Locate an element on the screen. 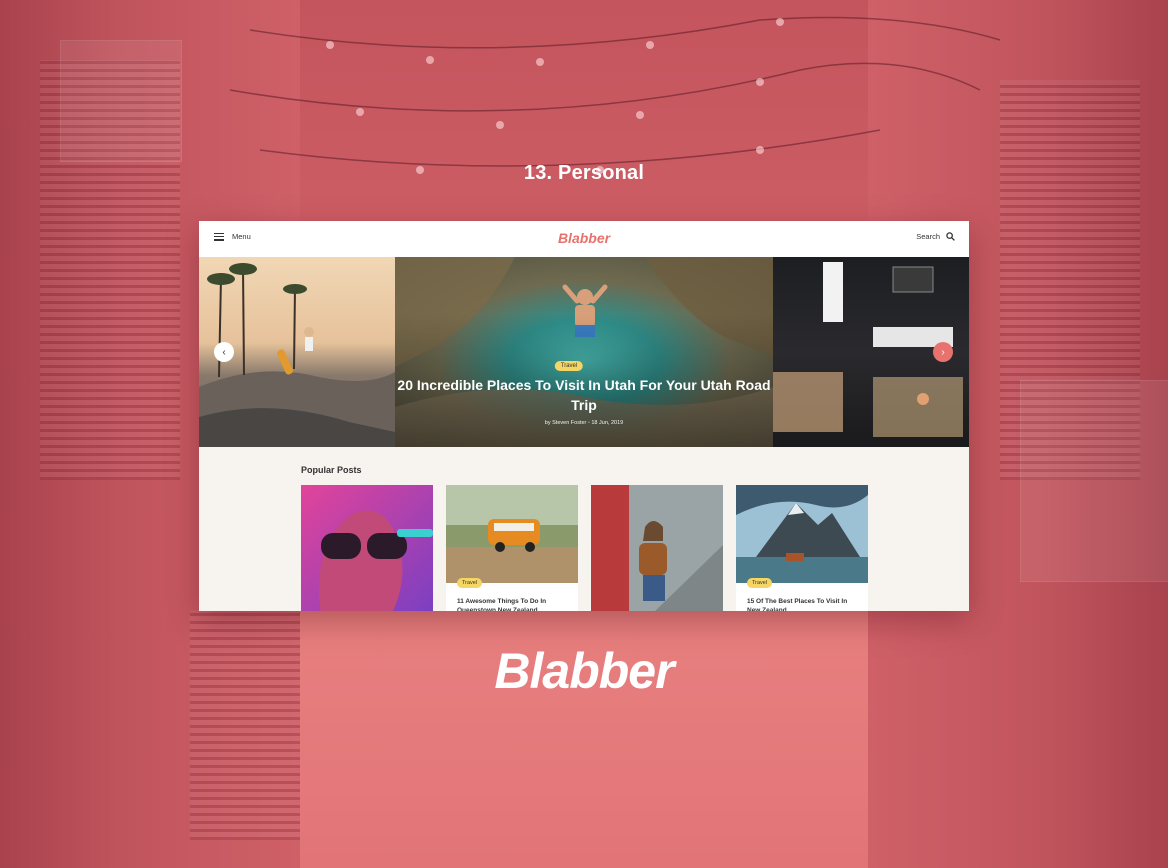  menu-button: Menu is located at coordinates (232, 236).